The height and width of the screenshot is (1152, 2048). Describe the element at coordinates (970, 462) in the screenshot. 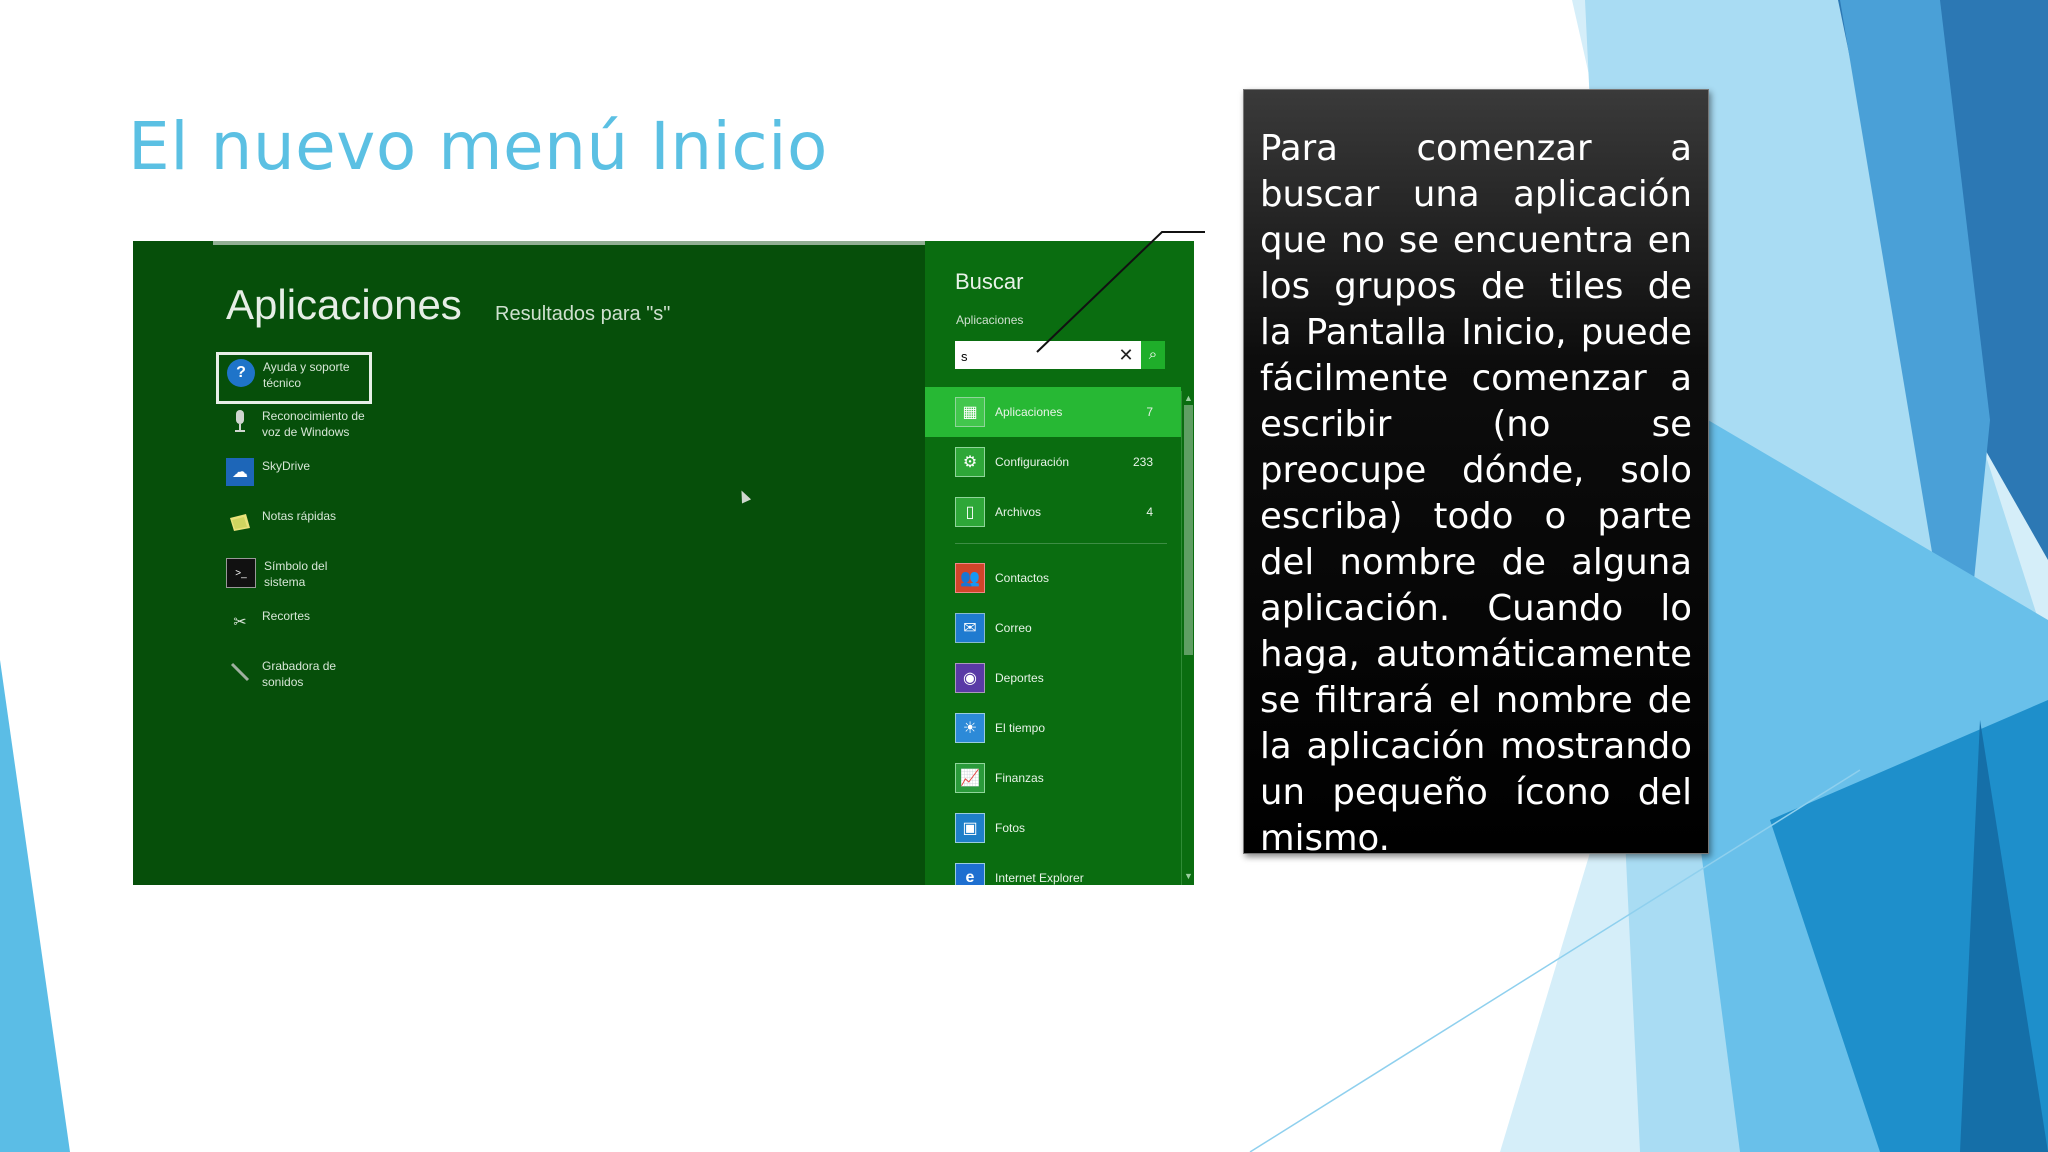

I see `settings-icon: ⚙` at that location.